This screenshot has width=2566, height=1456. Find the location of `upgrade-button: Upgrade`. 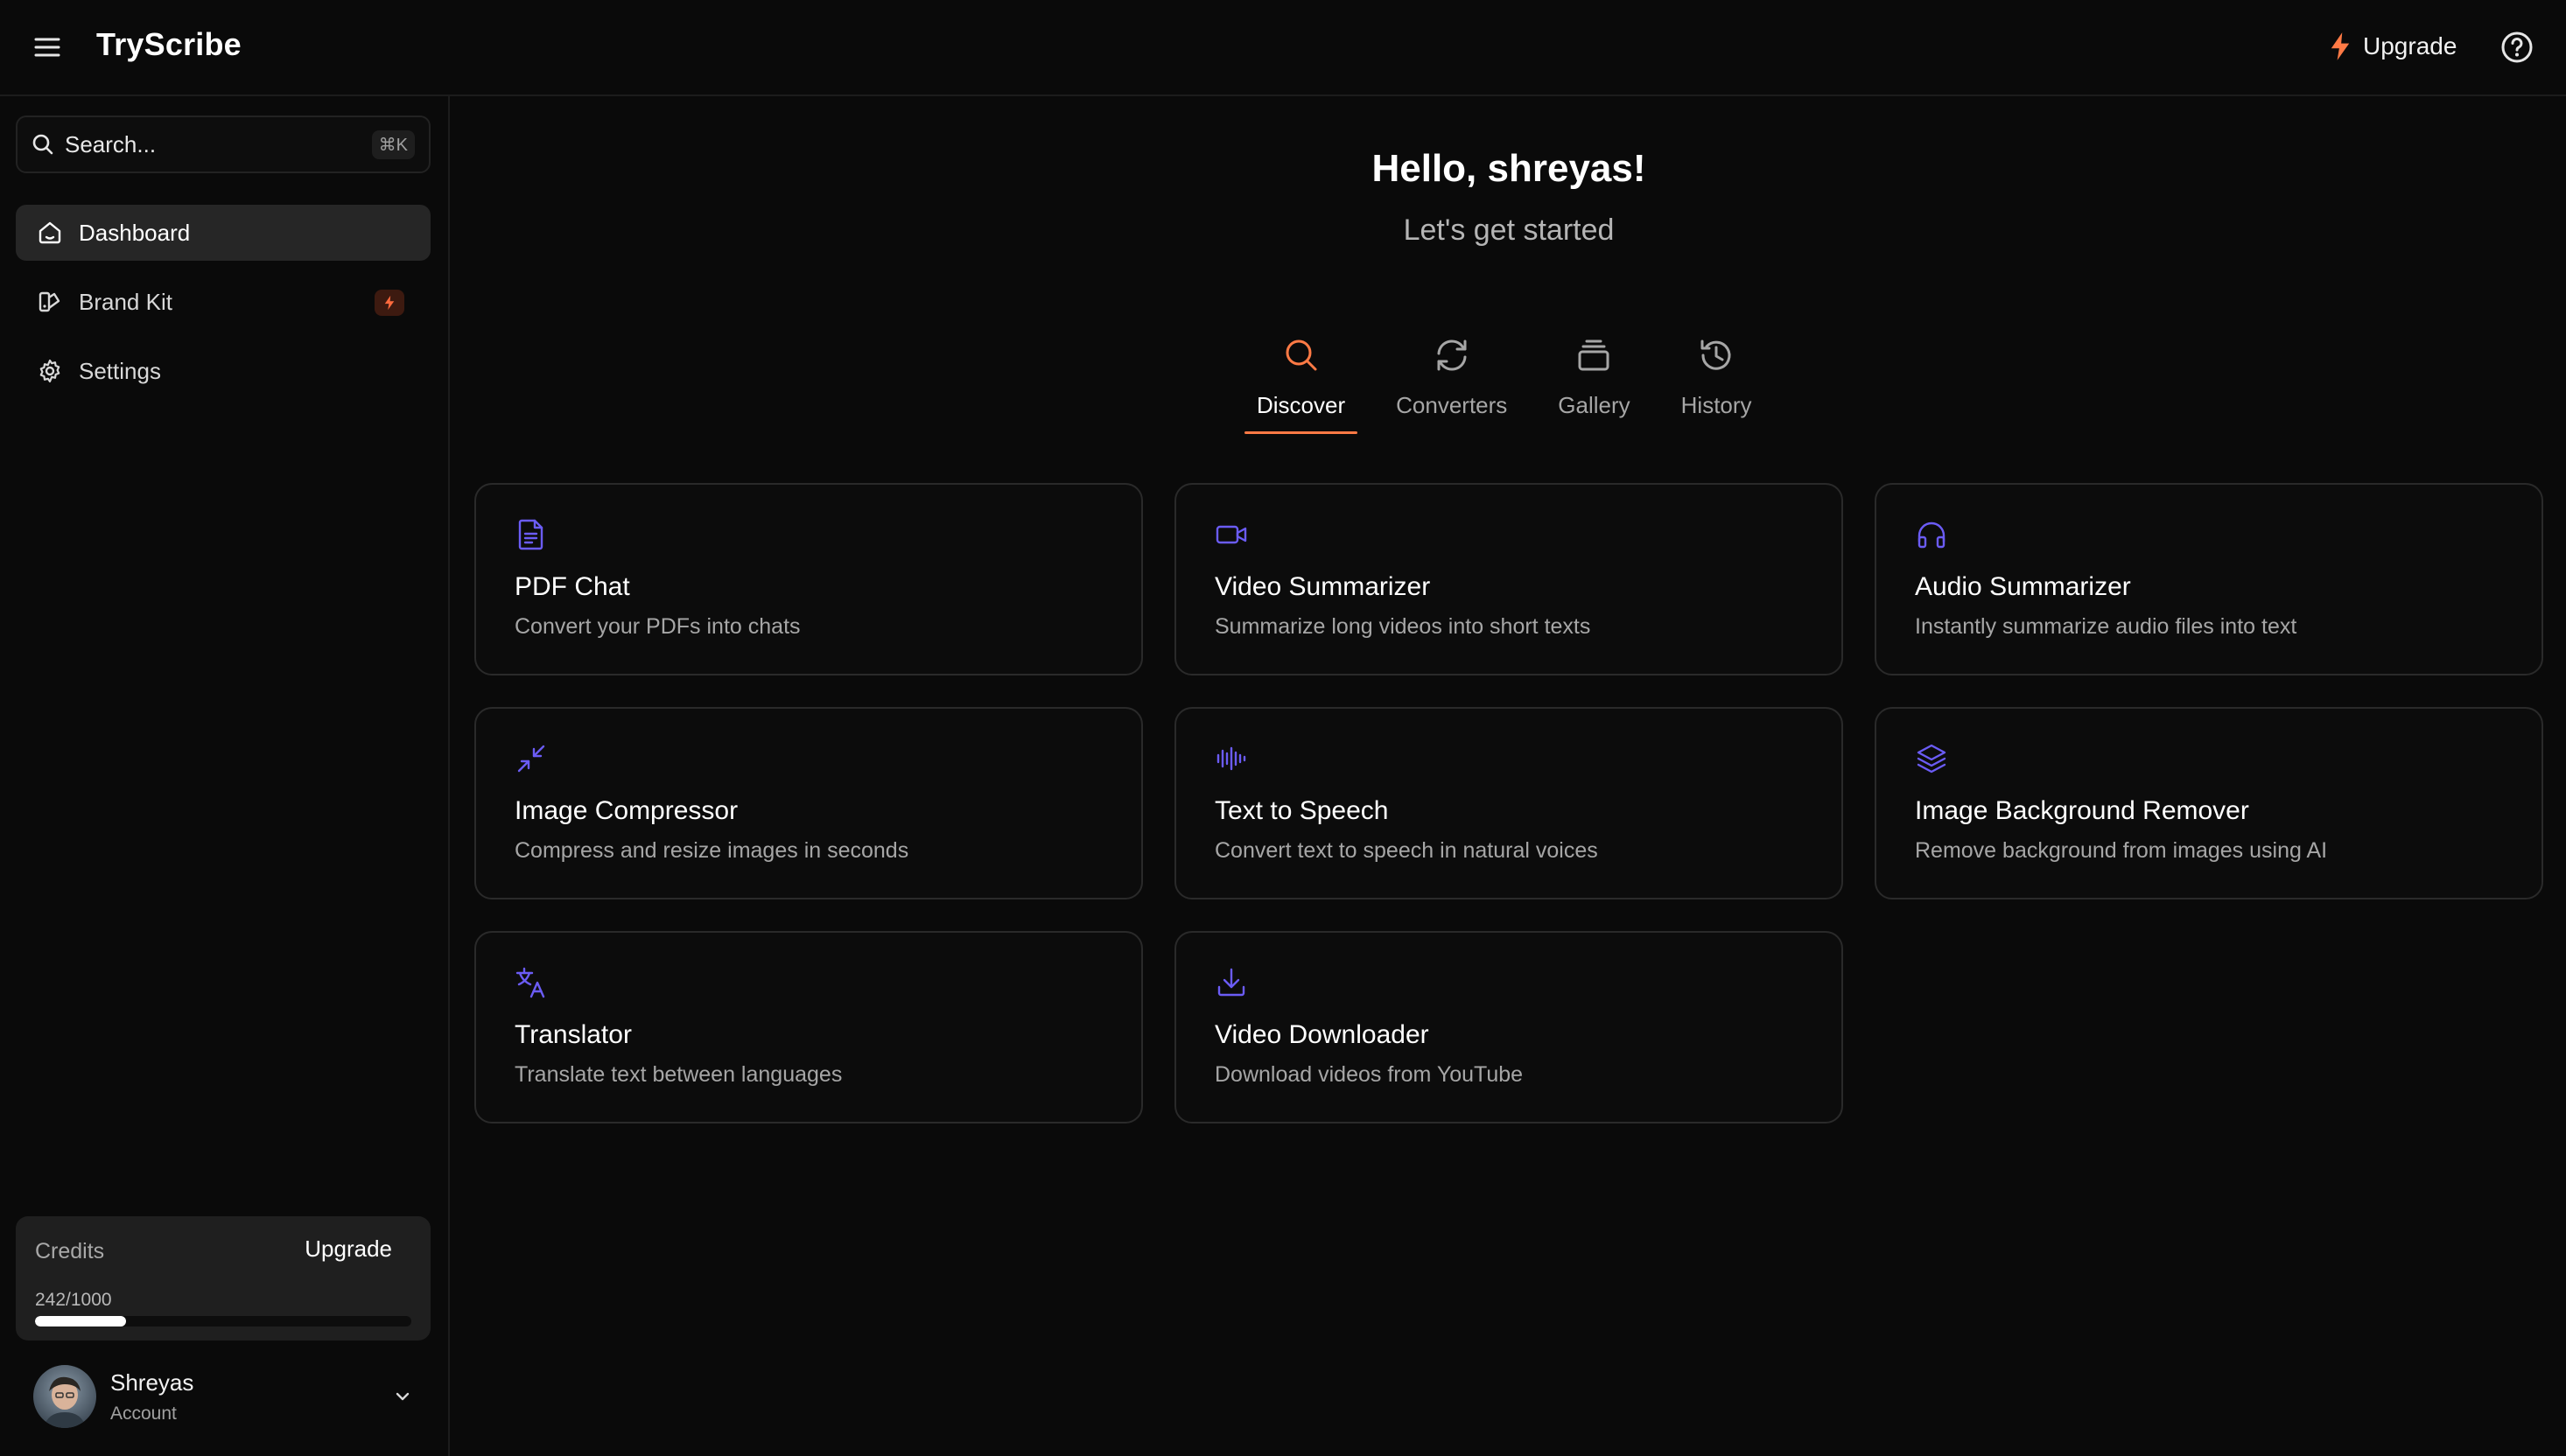

upgrade-button: Upgrade is located at coordinates (2392, 46).